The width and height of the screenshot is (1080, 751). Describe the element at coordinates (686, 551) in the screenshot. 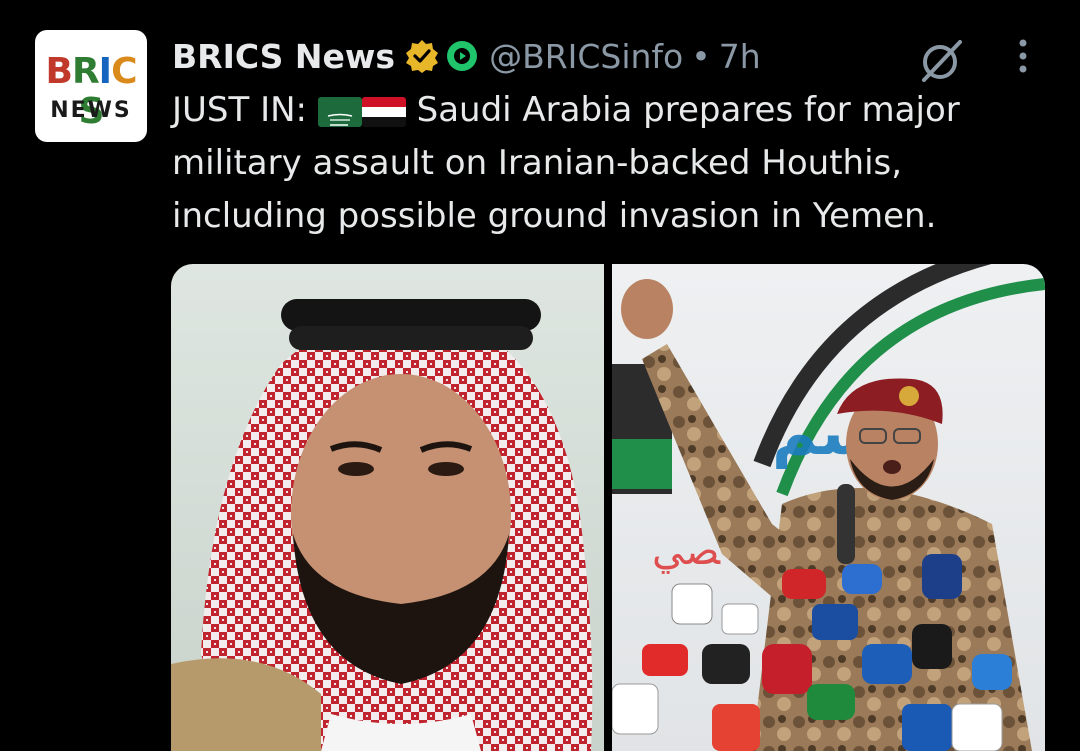

I see `svg-text: ﺼﻲ` at that location.